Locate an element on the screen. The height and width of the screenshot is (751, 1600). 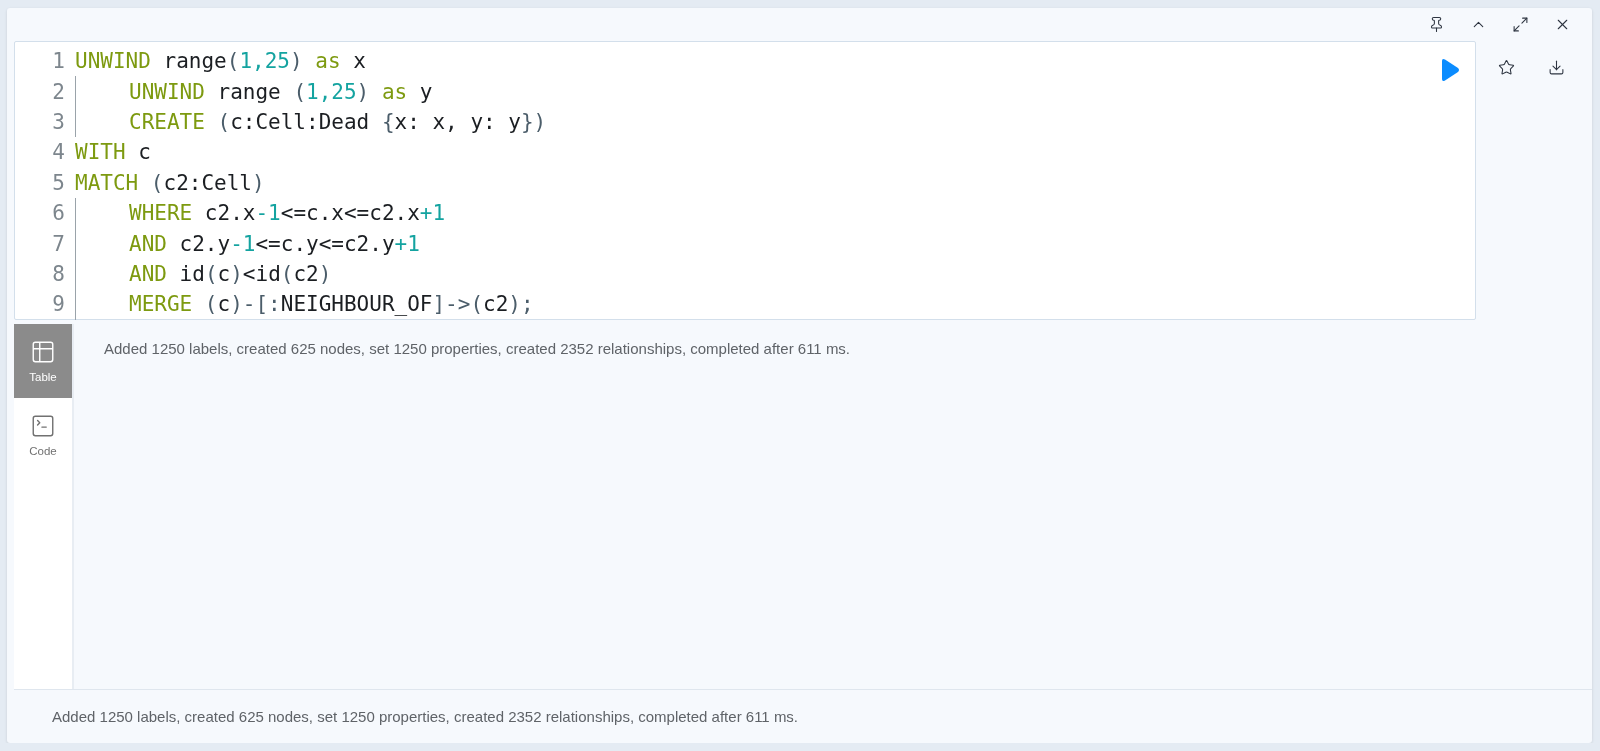
view-tab: Code is located at coordinates (43, 435).